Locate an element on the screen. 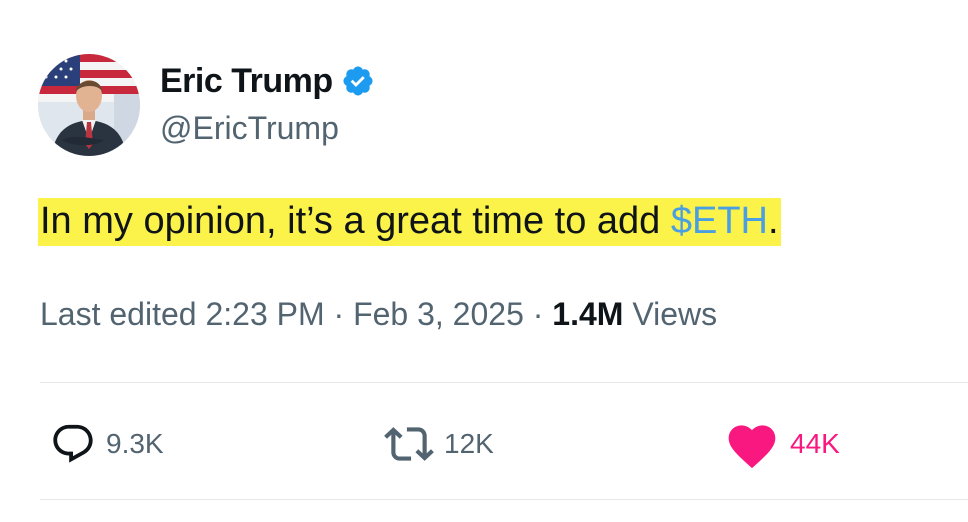 The height and width of the screenshot is (522, 968). avatar-image is located at coordinates (89, 105).